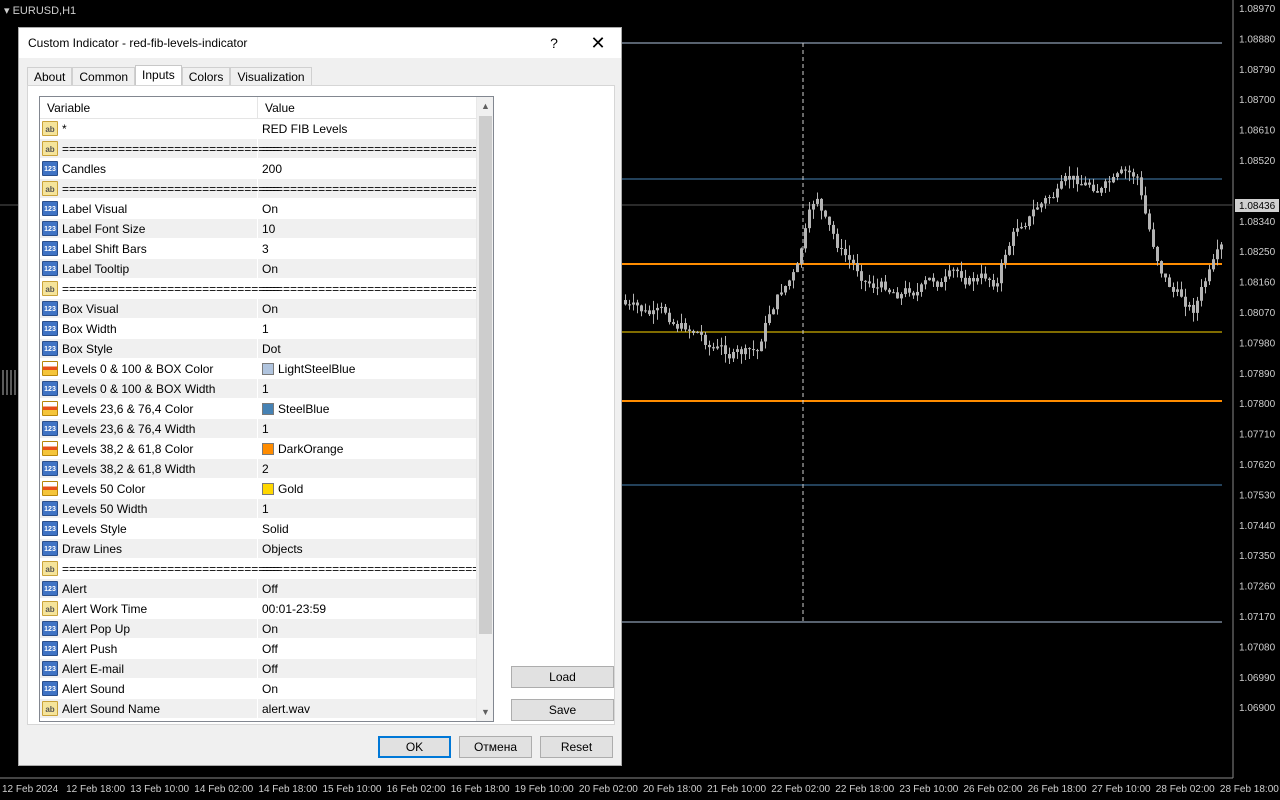 This screenshot has width=1280, height=800. I want to click on table-row: ab Alert Sound Name alert.wav, so click(266, 709).